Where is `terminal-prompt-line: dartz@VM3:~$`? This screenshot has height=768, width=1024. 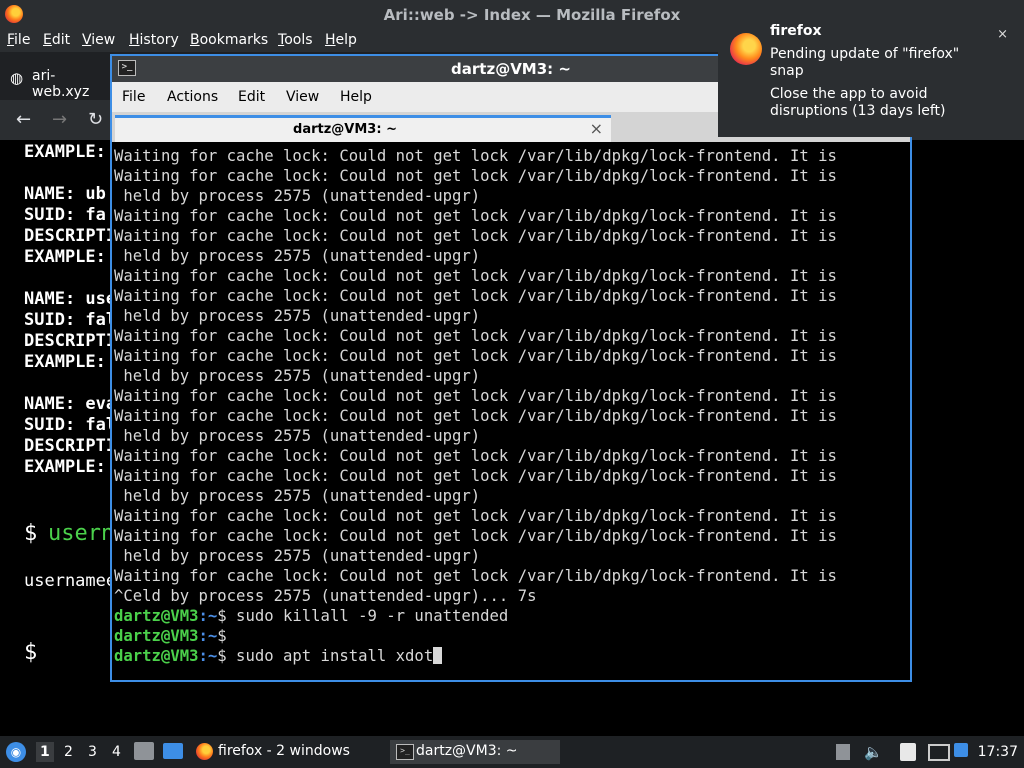
terminal-prompt-line: dartz@VM3:~$ is located at coordinates (511, 636).